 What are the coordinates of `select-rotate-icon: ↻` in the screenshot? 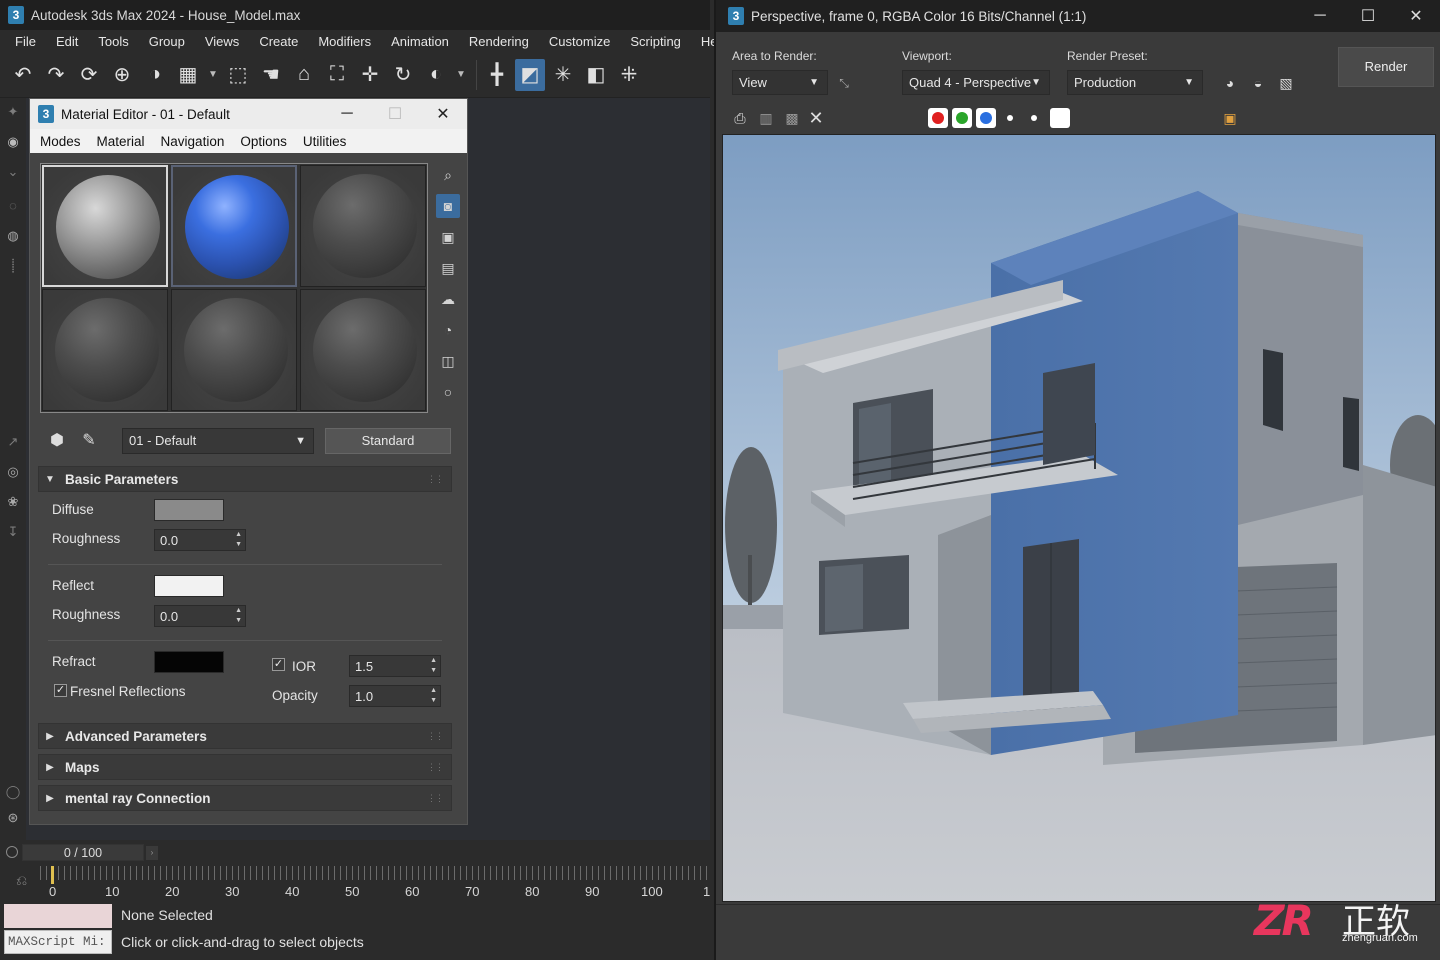 It's located at (403, 75).